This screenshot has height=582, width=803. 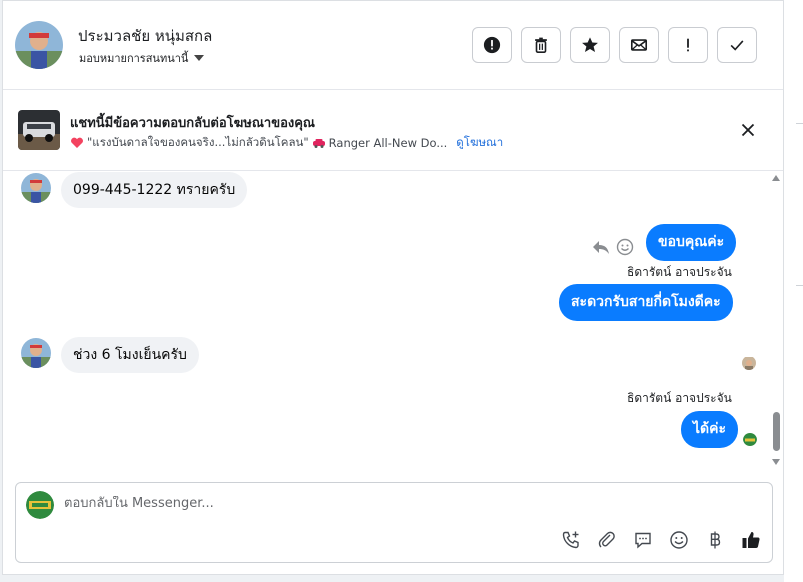 What do you see at coordinates (40, 505) in the screenshot?
I see `page-avatar` at bounding box center [40, 505].